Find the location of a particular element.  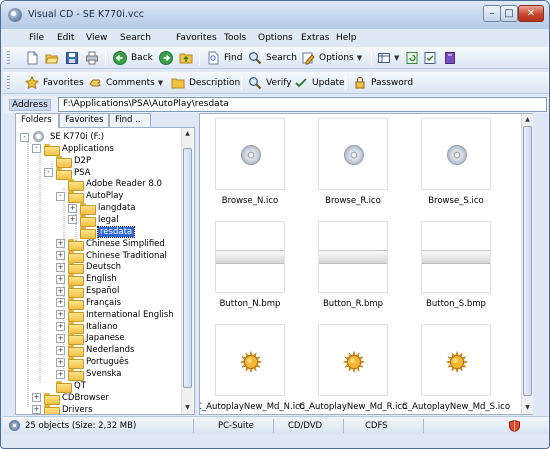

view-mode-button: ▼ is located at coordinates (388, 58).